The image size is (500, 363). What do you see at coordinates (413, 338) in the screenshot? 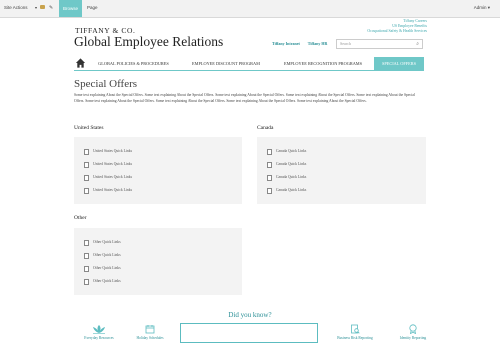
I see `identity-reporting-label: Identity Reporting` at bounding box center [413, 338].